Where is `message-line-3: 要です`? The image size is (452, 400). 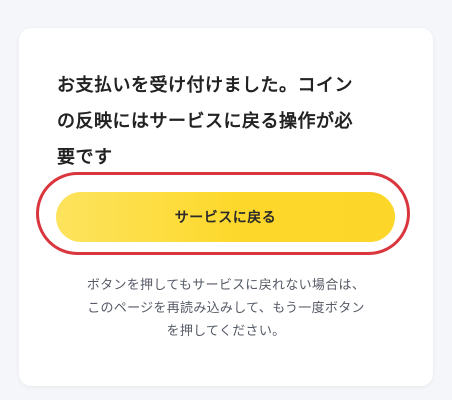
message-line-3: 要です is located at coordinates (85, 157).